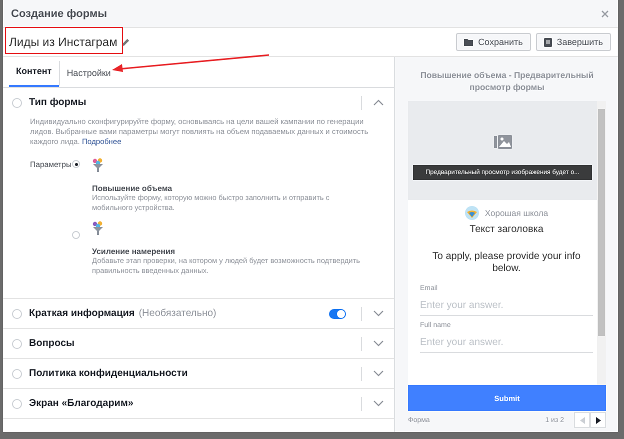 The height and width of the screenshot is (439, 624). What do you see at coordinates (63, 42) in the screenshot?
I see `form-name: Лиды из Инстаграм` at bounding box center [63, 42].